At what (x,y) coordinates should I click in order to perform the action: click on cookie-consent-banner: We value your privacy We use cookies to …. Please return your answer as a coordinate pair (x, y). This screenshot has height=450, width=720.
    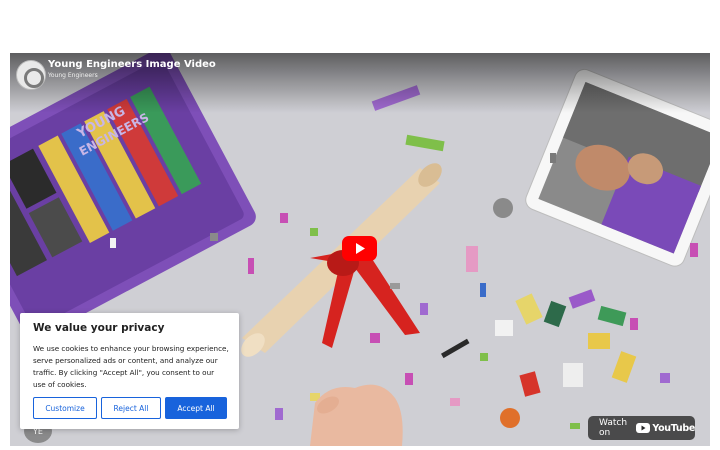
    Looking at the image, I should click on (129, 371).